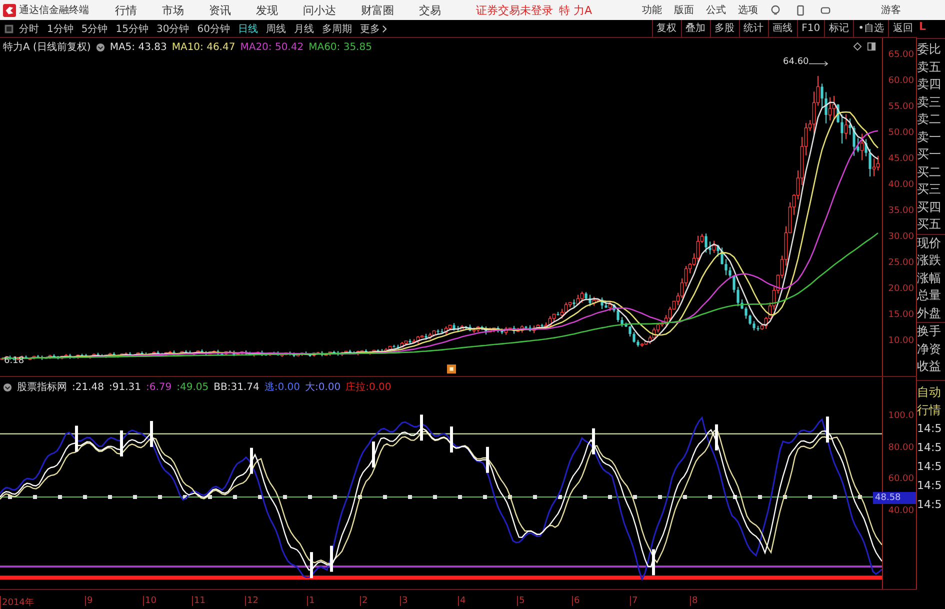  What do you see at coordinates (213, 29) in the screenshot?
I see `period-tab: 60分钟` at bounding box center [213, 29].